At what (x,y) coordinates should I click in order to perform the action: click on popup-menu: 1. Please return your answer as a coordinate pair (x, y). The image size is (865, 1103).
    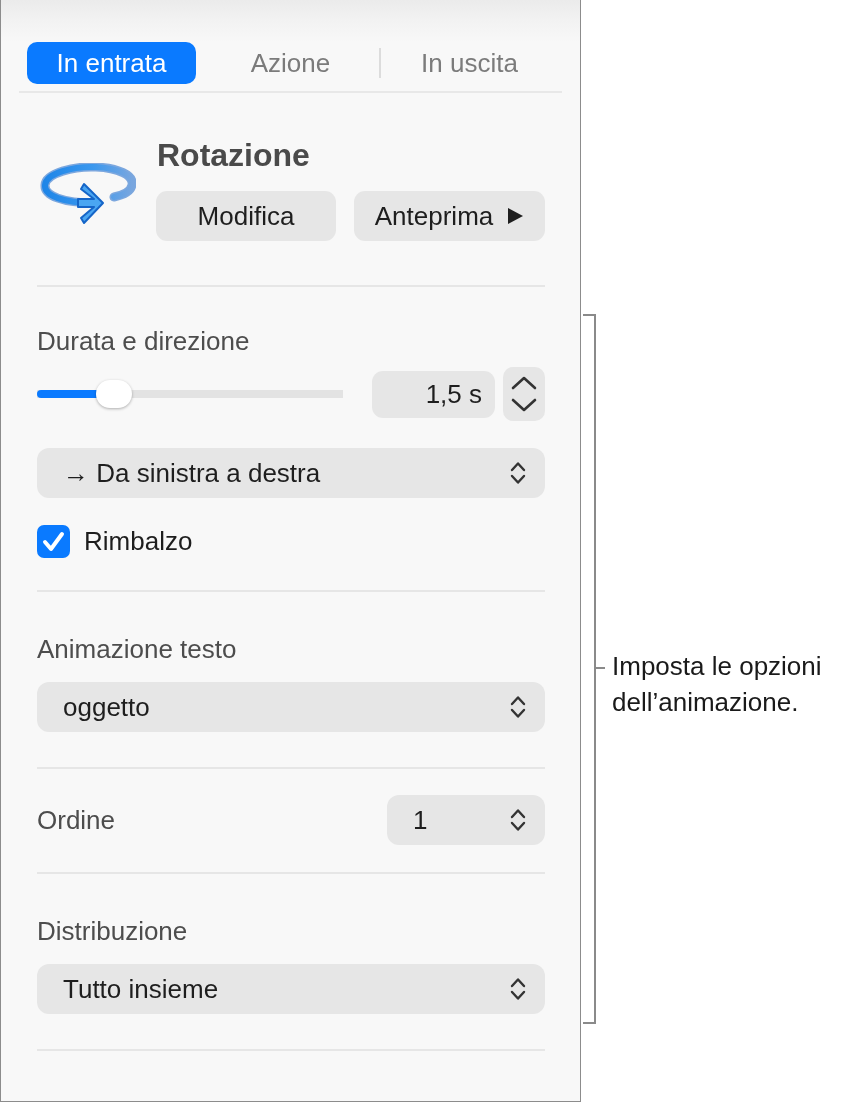
    Looking at the image, I should click on (466, 820).